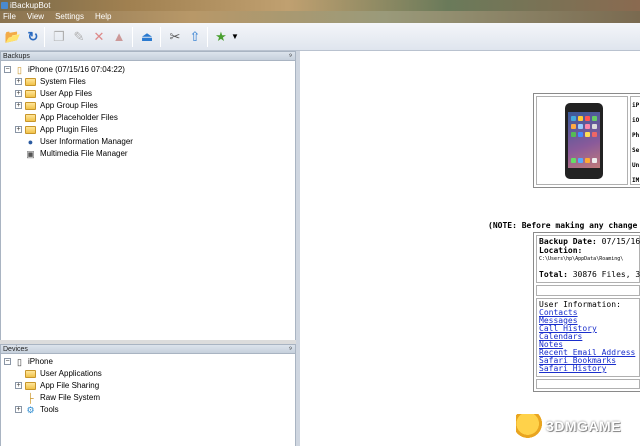 Image resolution: width=640 pixels, height=446 pixels. I want to click on open-folder-icon: 📂, so click(13, 37).